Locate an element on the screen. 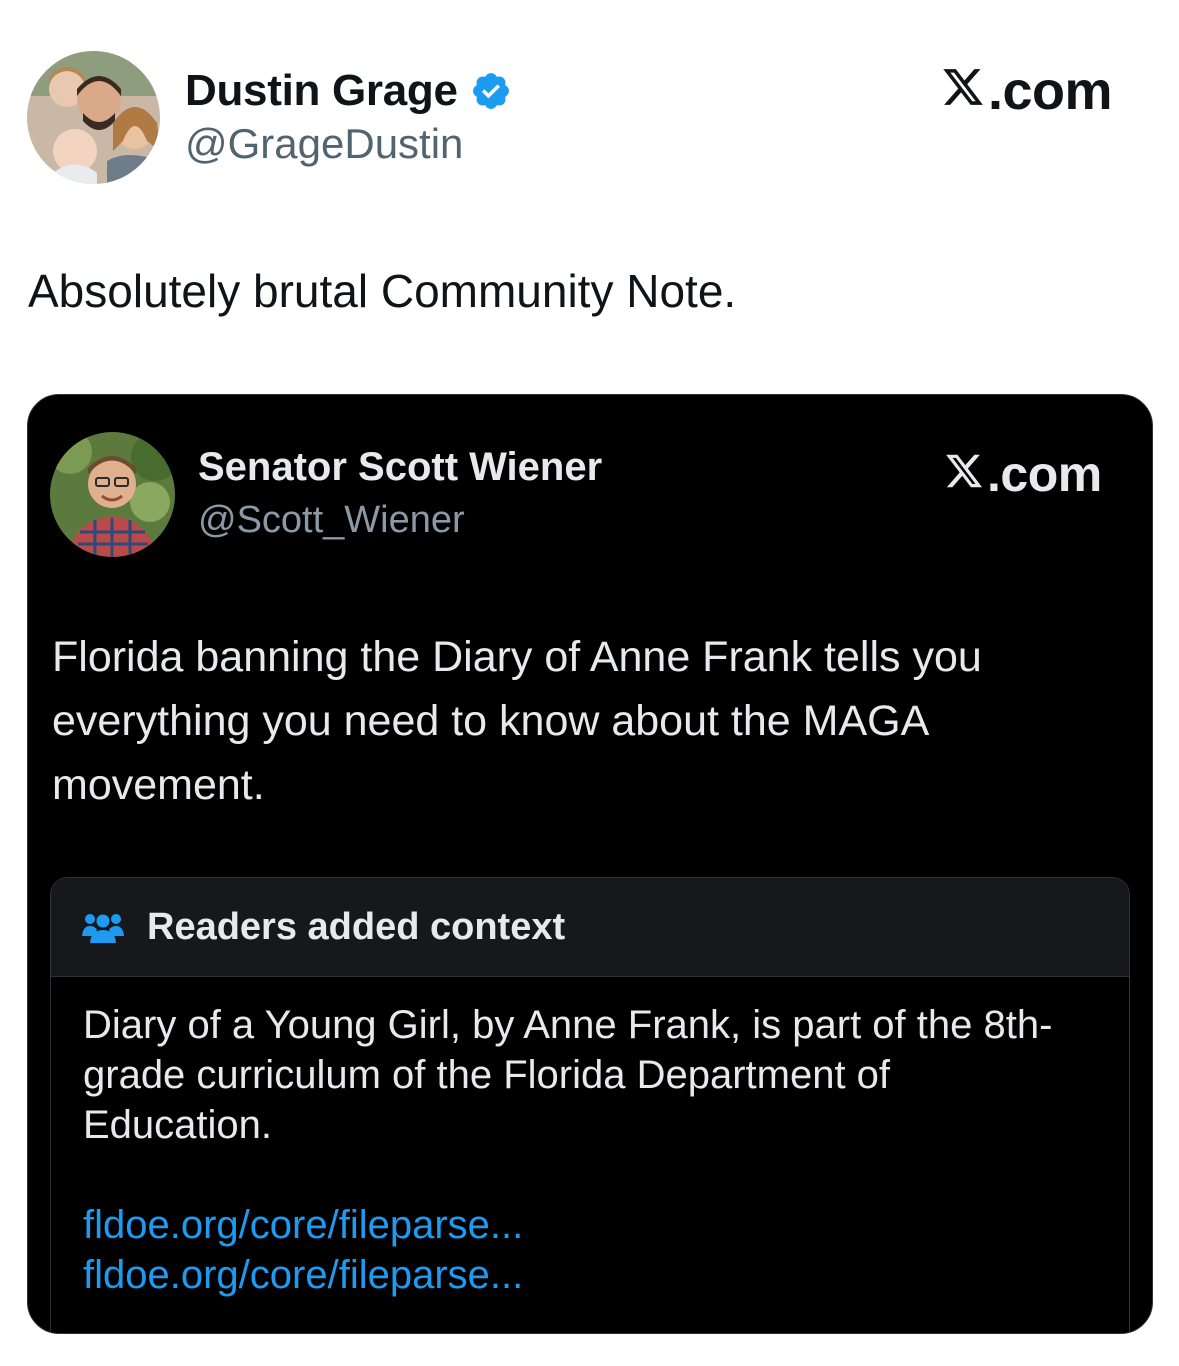  verified-badge-icon is located at coordinates (491, 91).